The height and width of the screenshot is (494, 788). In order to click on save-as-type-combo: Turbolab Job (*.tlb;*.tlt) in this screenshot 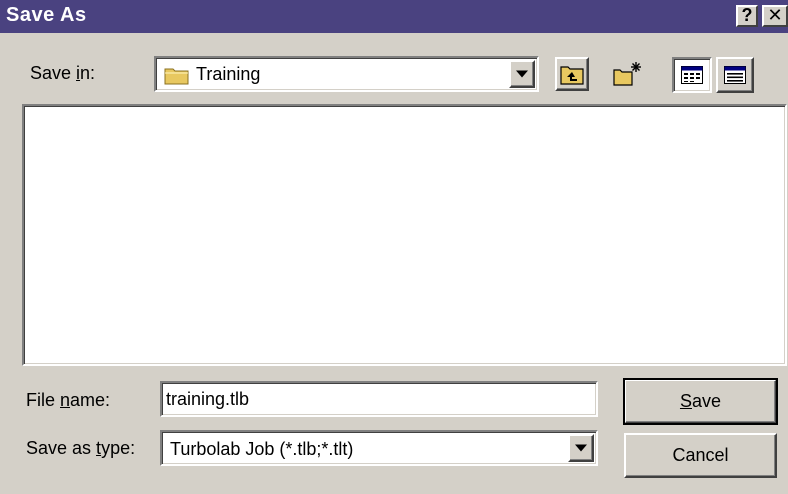, I will do `click(379, 448)`.